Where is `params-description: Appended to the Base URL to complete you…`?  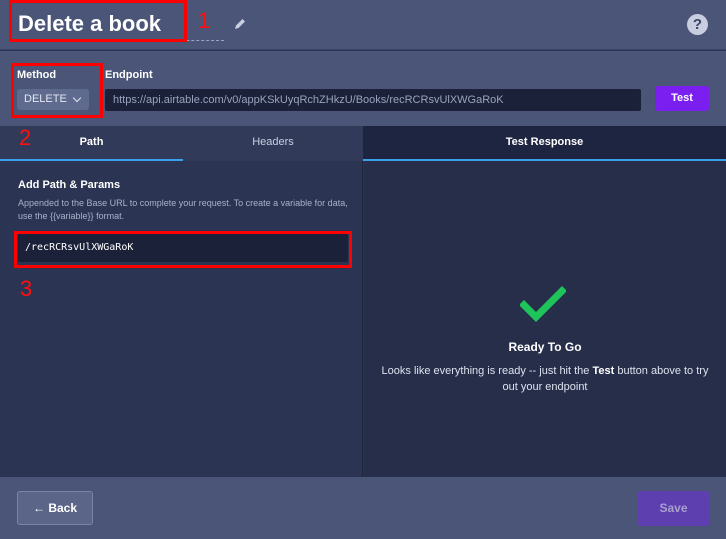
params-description: Appended to the Base URL to complete you… is located at coordinates (183, 209).